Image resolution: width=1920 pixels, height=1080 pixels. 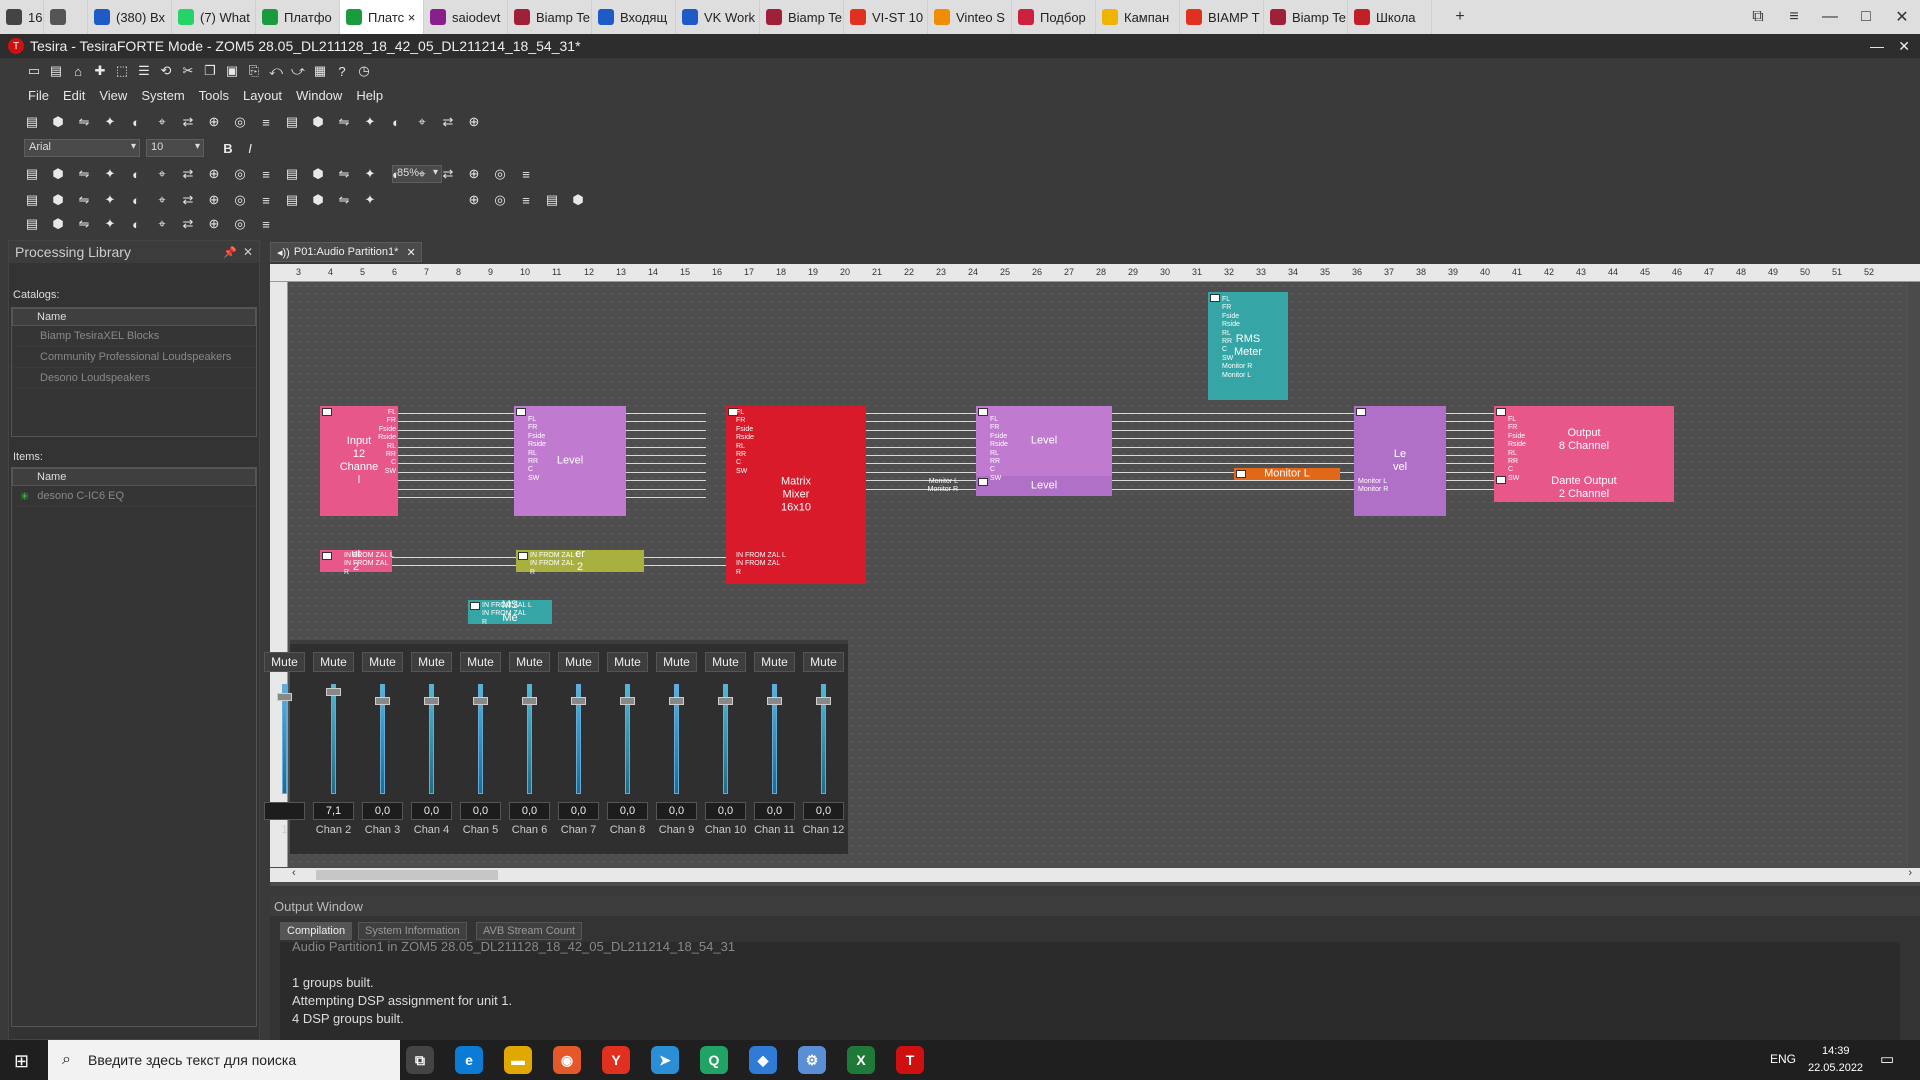 What do you see at coordinates (113, 95) in the screenshot?
I see `menu-view: View` at bounding box center [113, 95].